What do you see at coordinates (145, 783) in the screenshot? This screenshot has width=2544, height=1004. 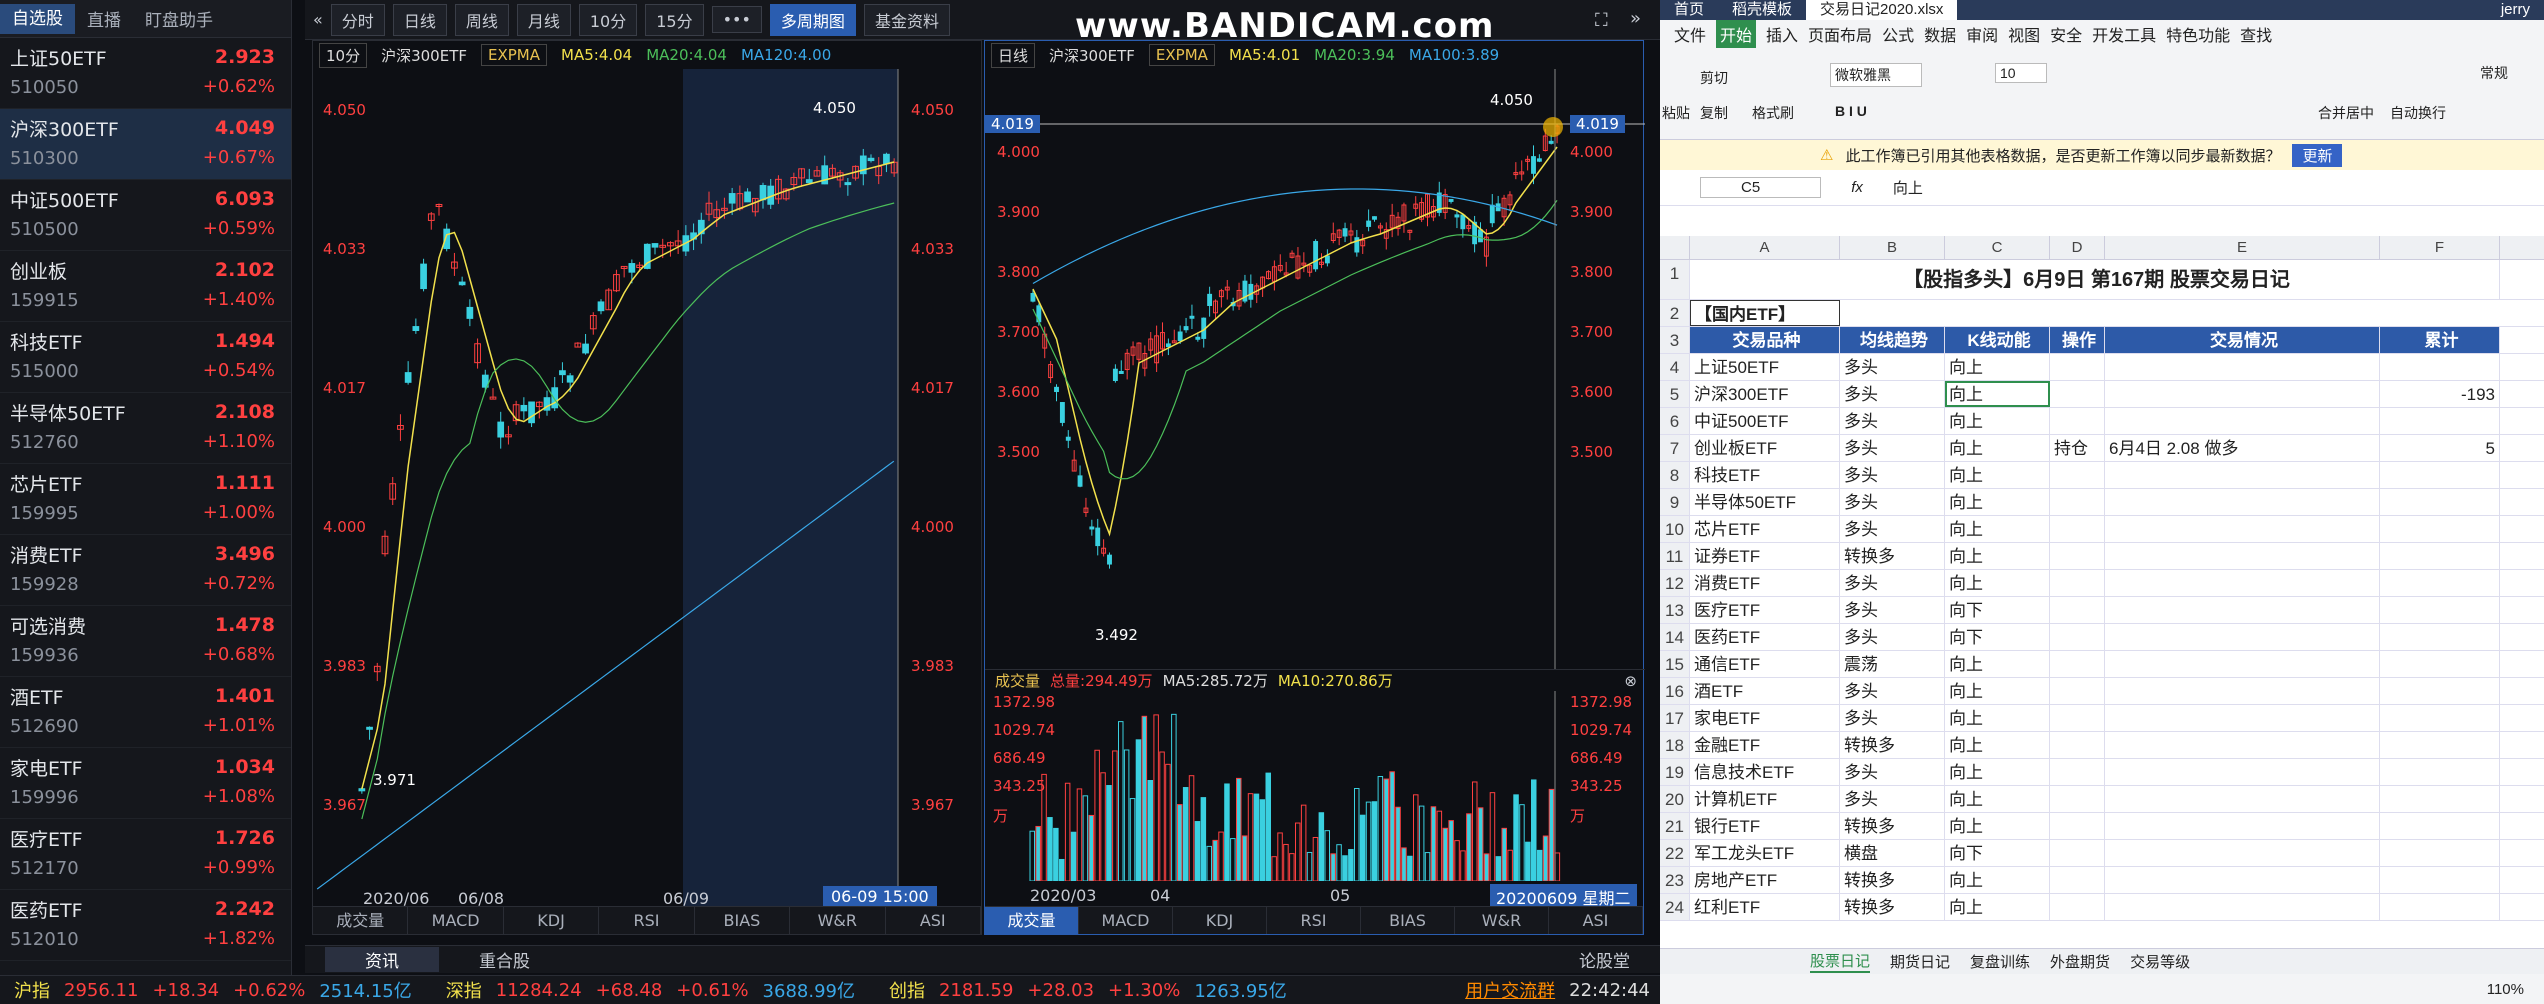 I see `watchlist-item: 家电ETF 159996 1.034 +1.08%` at bounding box center [145, 783].